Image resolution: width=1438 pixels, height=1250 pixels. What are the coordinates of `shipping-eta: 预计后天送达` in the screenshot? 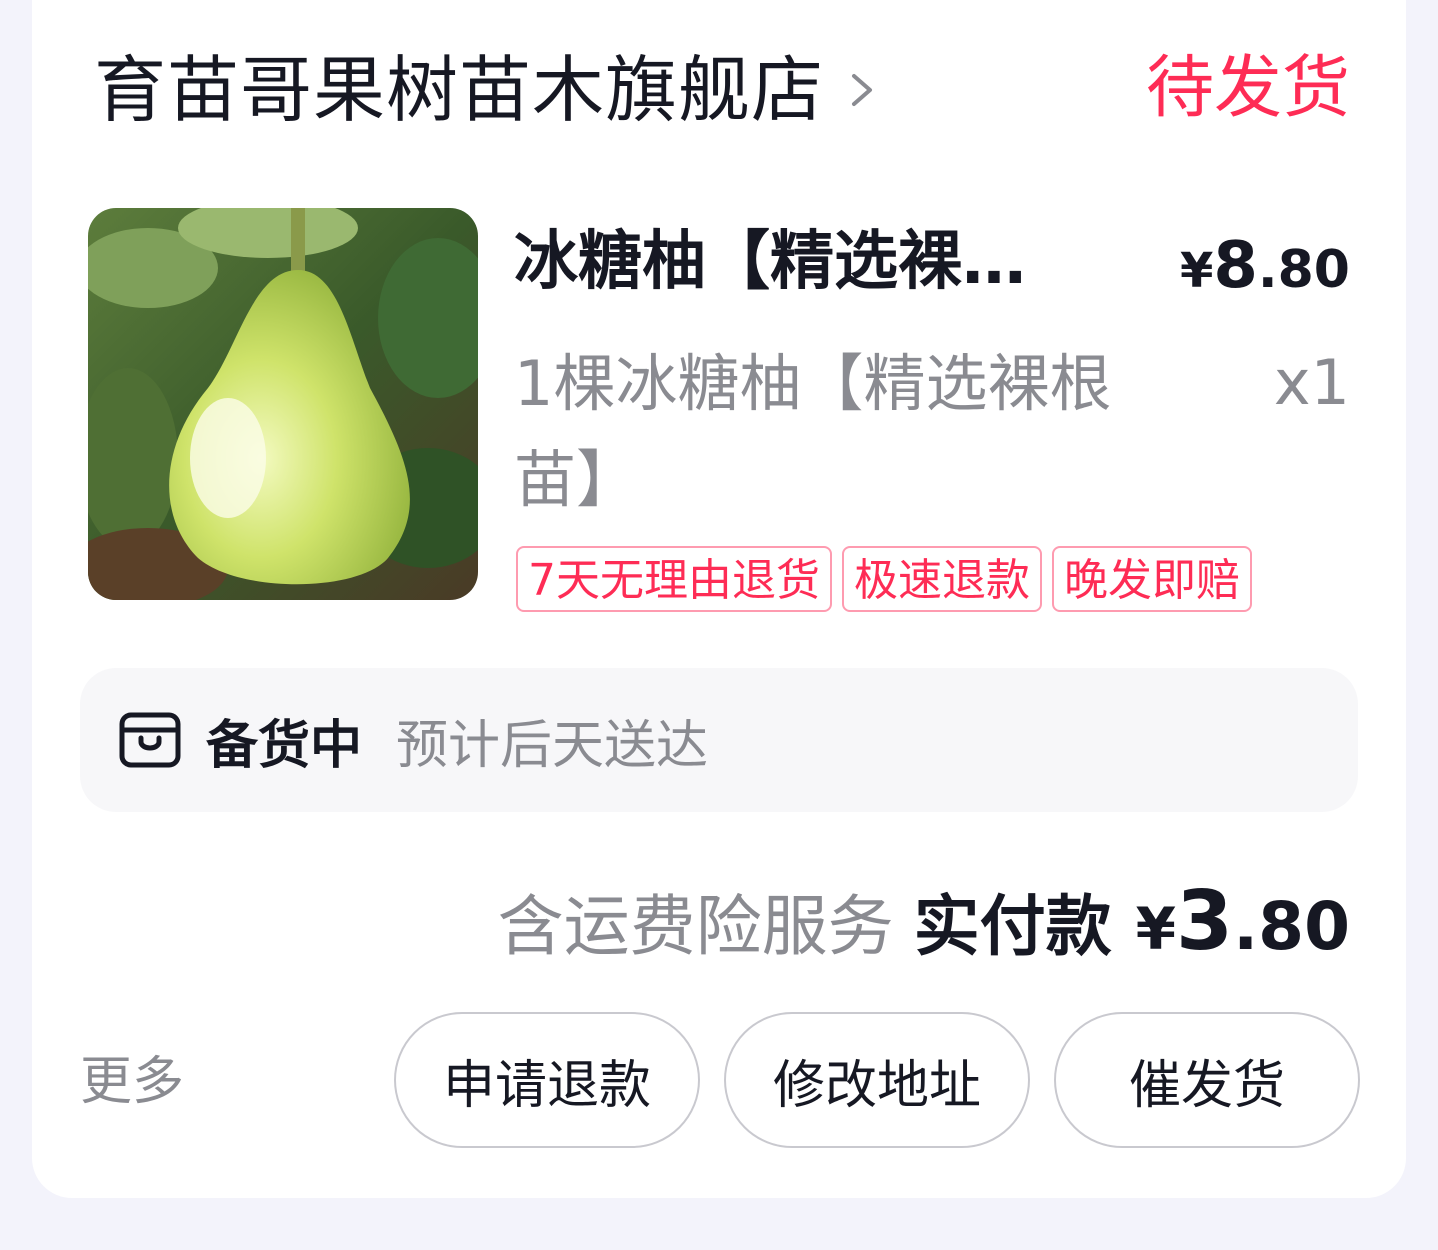 It's located at (552, 745).